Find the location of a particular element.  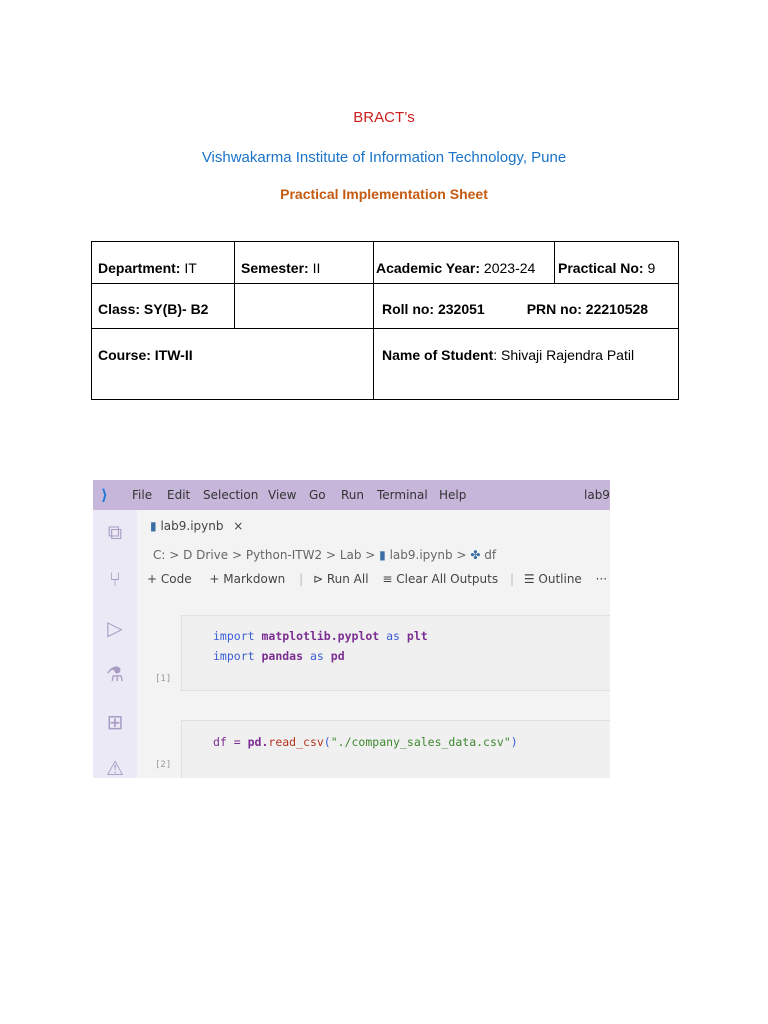

execution-count: [2] is located at coordinates (163, 765).